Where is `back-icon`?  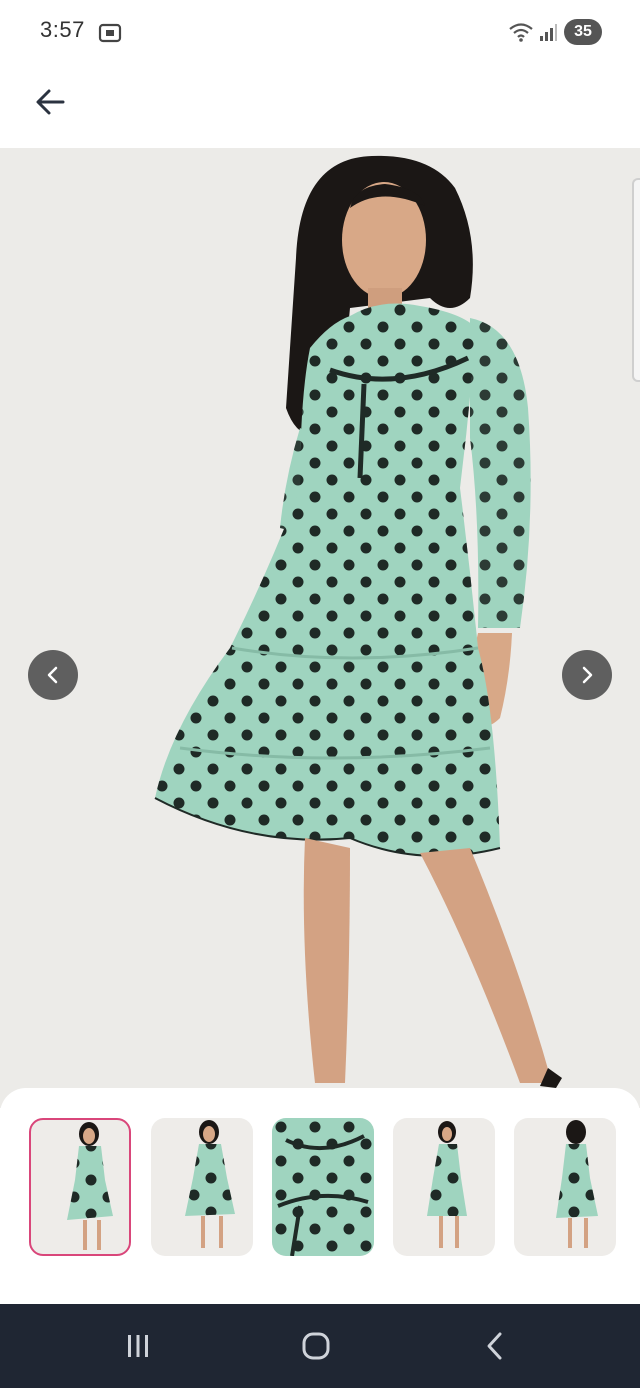
back-icon is located at coordinates (494, 1346).